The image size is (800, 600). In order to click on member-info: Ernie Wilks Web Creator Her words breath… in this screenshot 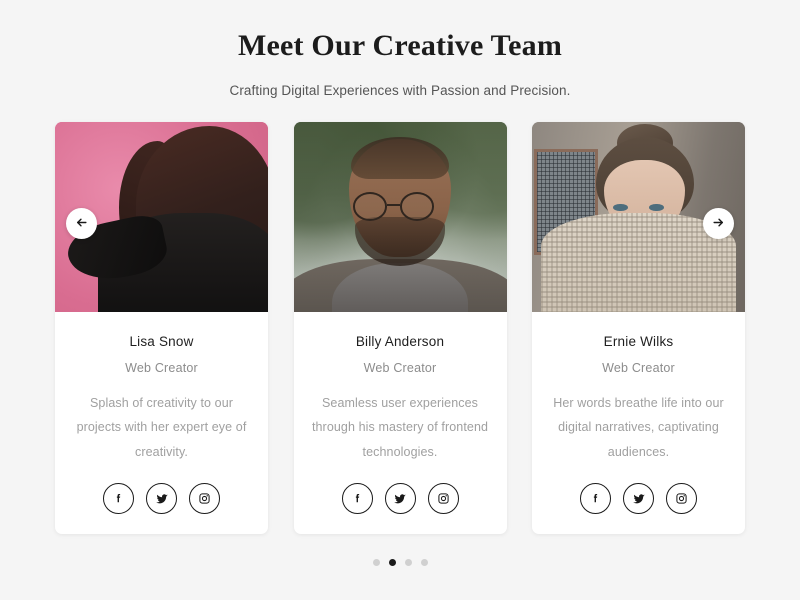, I will do `click(638, 423)`.